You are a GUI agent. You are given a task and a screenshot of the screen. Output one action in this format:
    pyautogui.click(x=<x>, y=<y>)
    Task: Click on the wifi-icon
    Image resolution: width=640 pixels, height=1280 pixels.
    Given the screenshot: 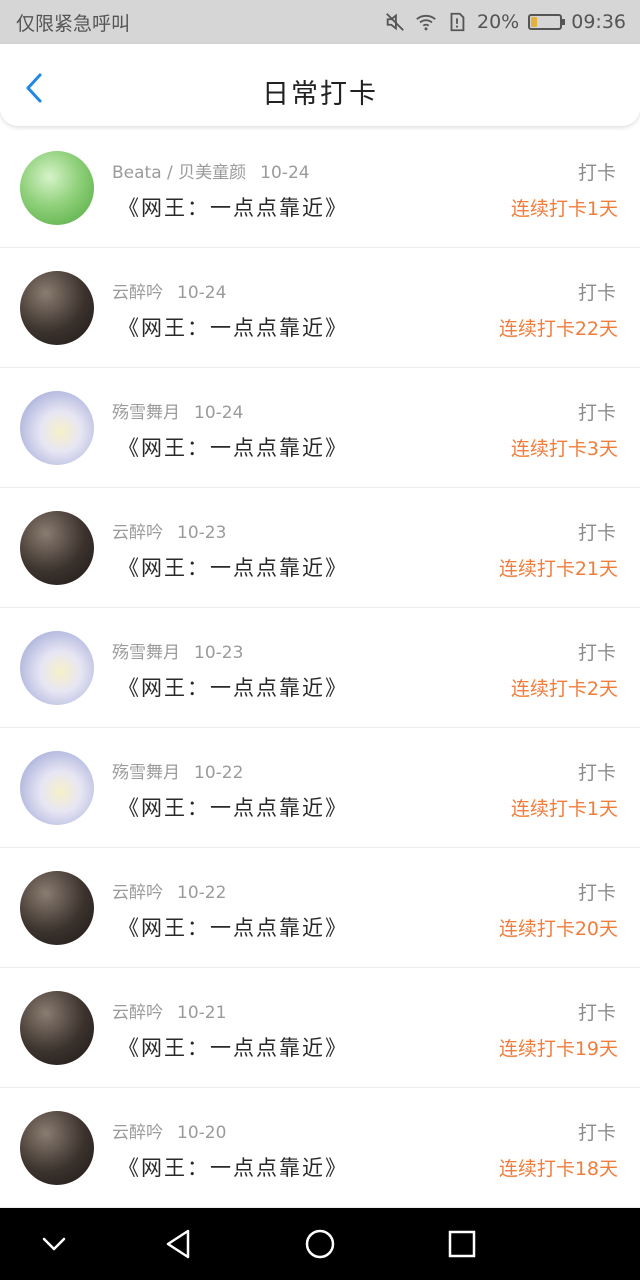 What is the action you would take?
    pyautogui.click(x=426, y=22)
    